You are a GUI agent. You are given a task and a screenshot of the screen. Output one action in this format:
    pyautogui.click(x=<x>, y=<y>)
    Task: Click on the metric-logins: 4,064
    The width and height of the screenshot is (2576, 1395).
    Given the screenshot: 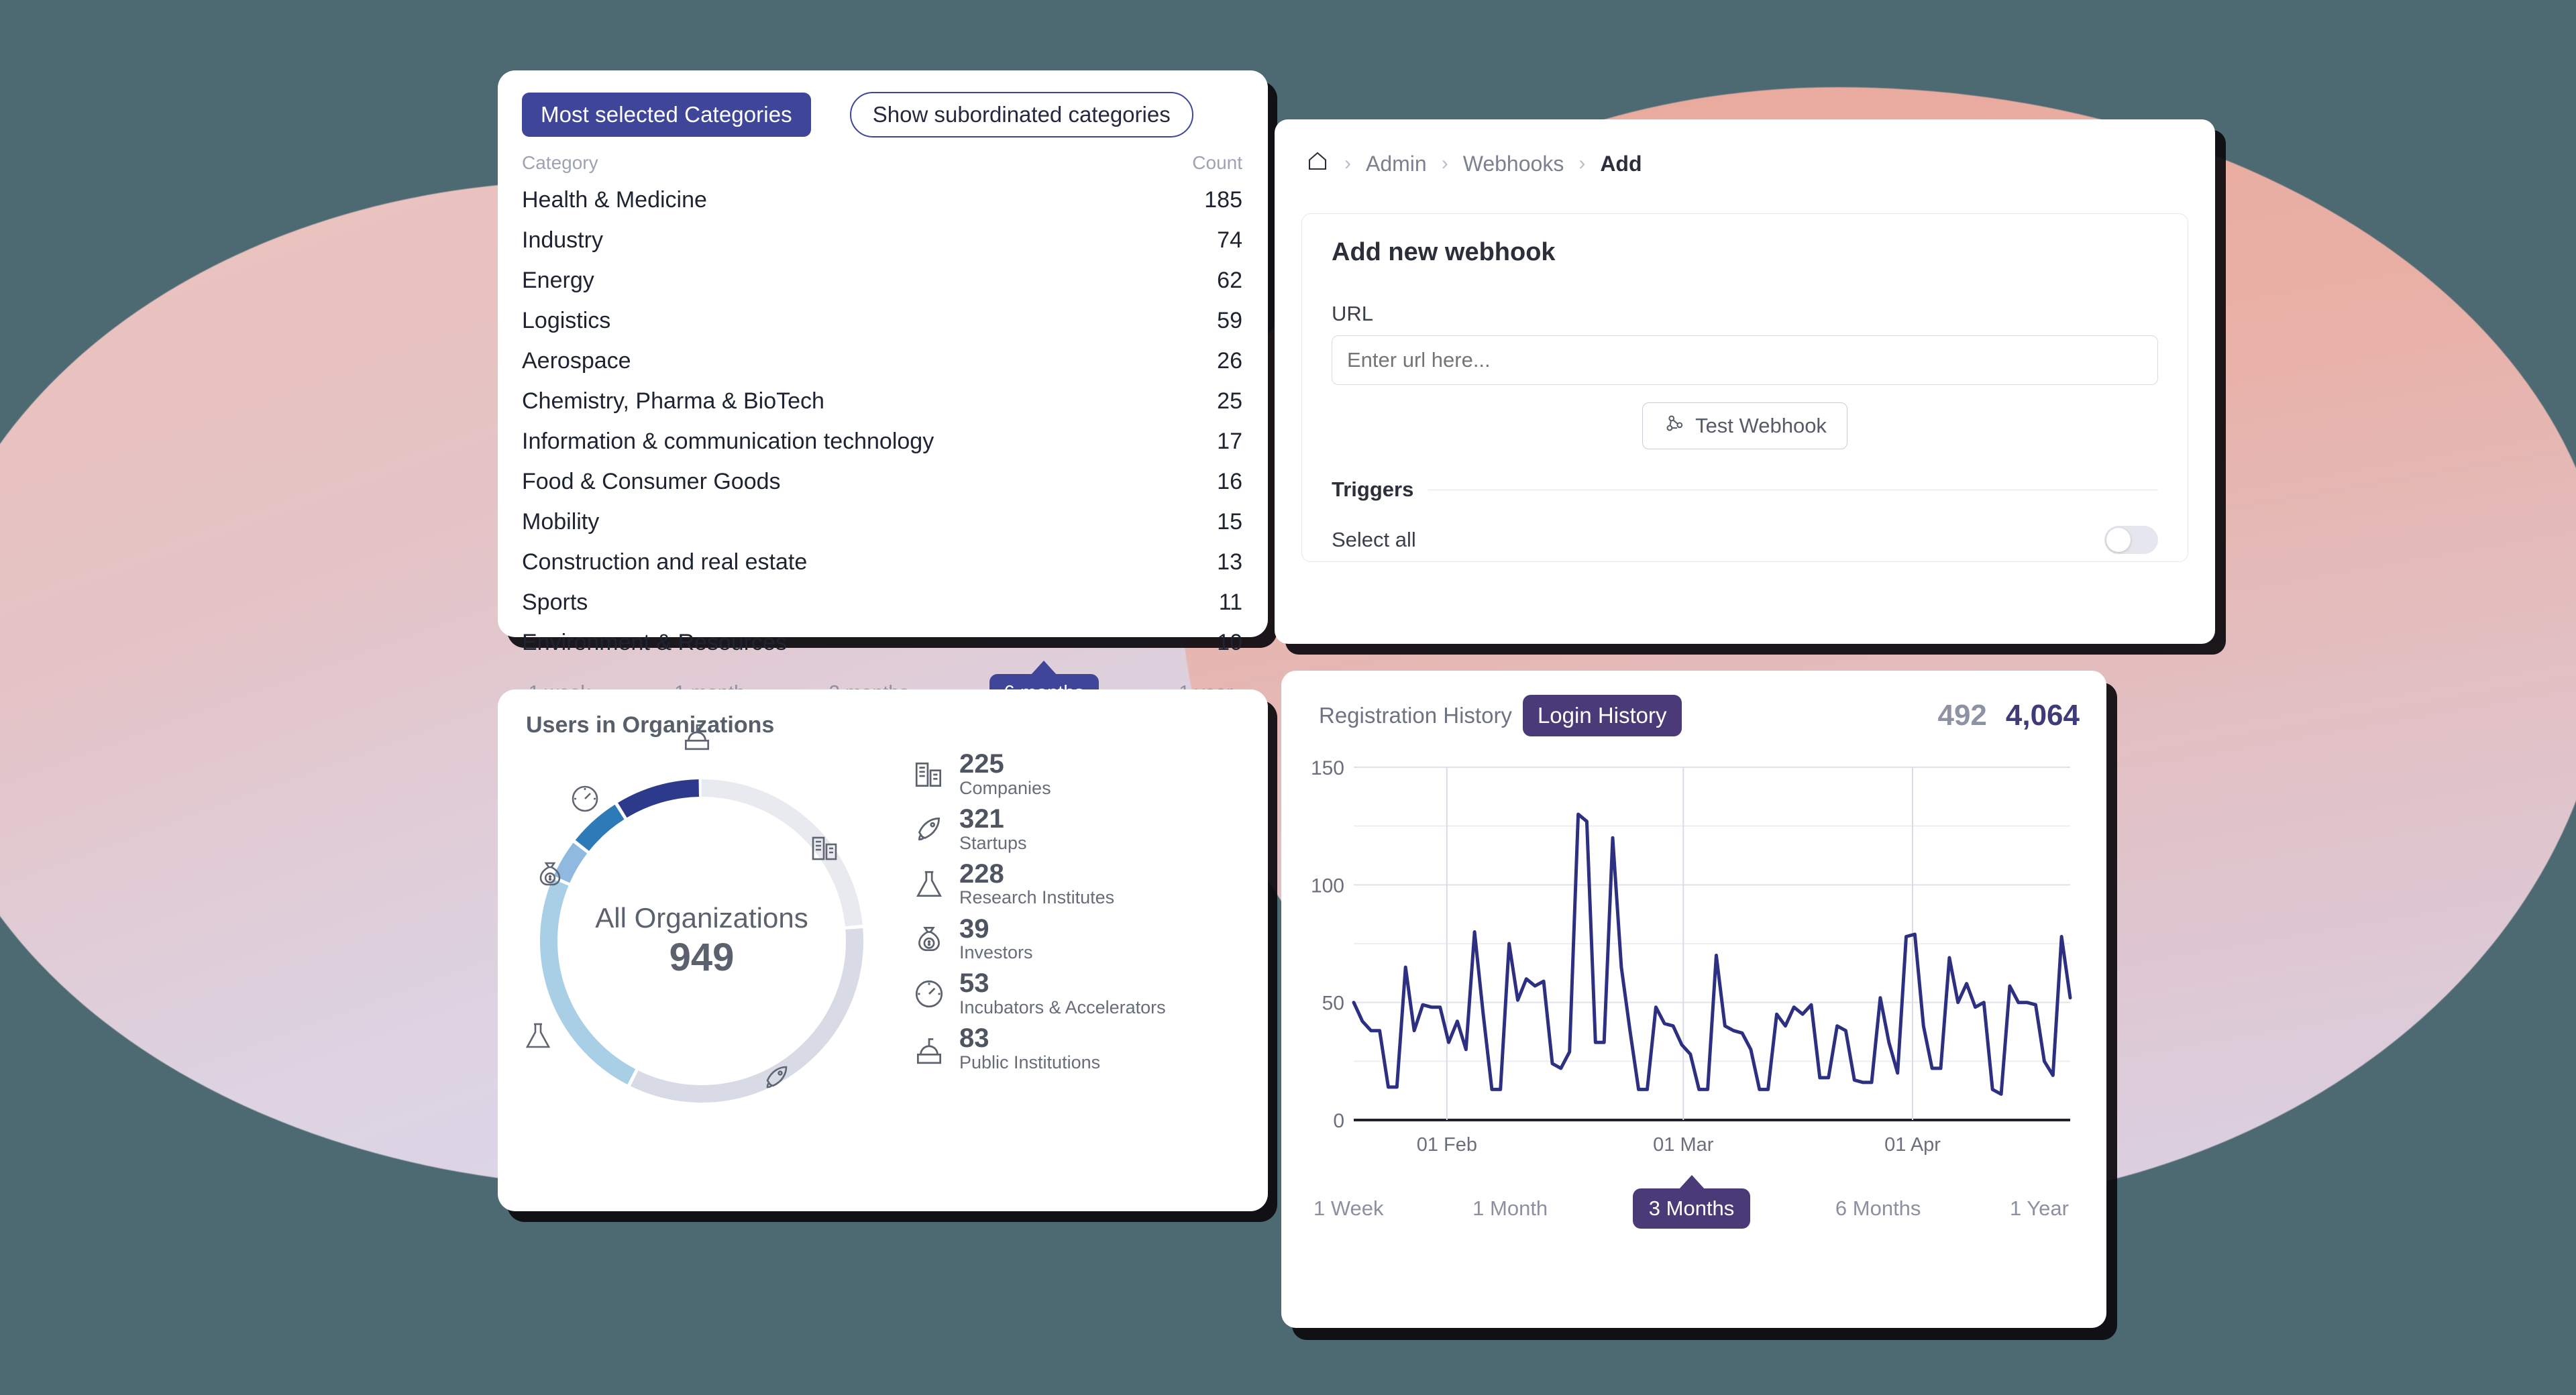 What is the action you would take?
    pyautogui.click(x=2042, y=715)
    